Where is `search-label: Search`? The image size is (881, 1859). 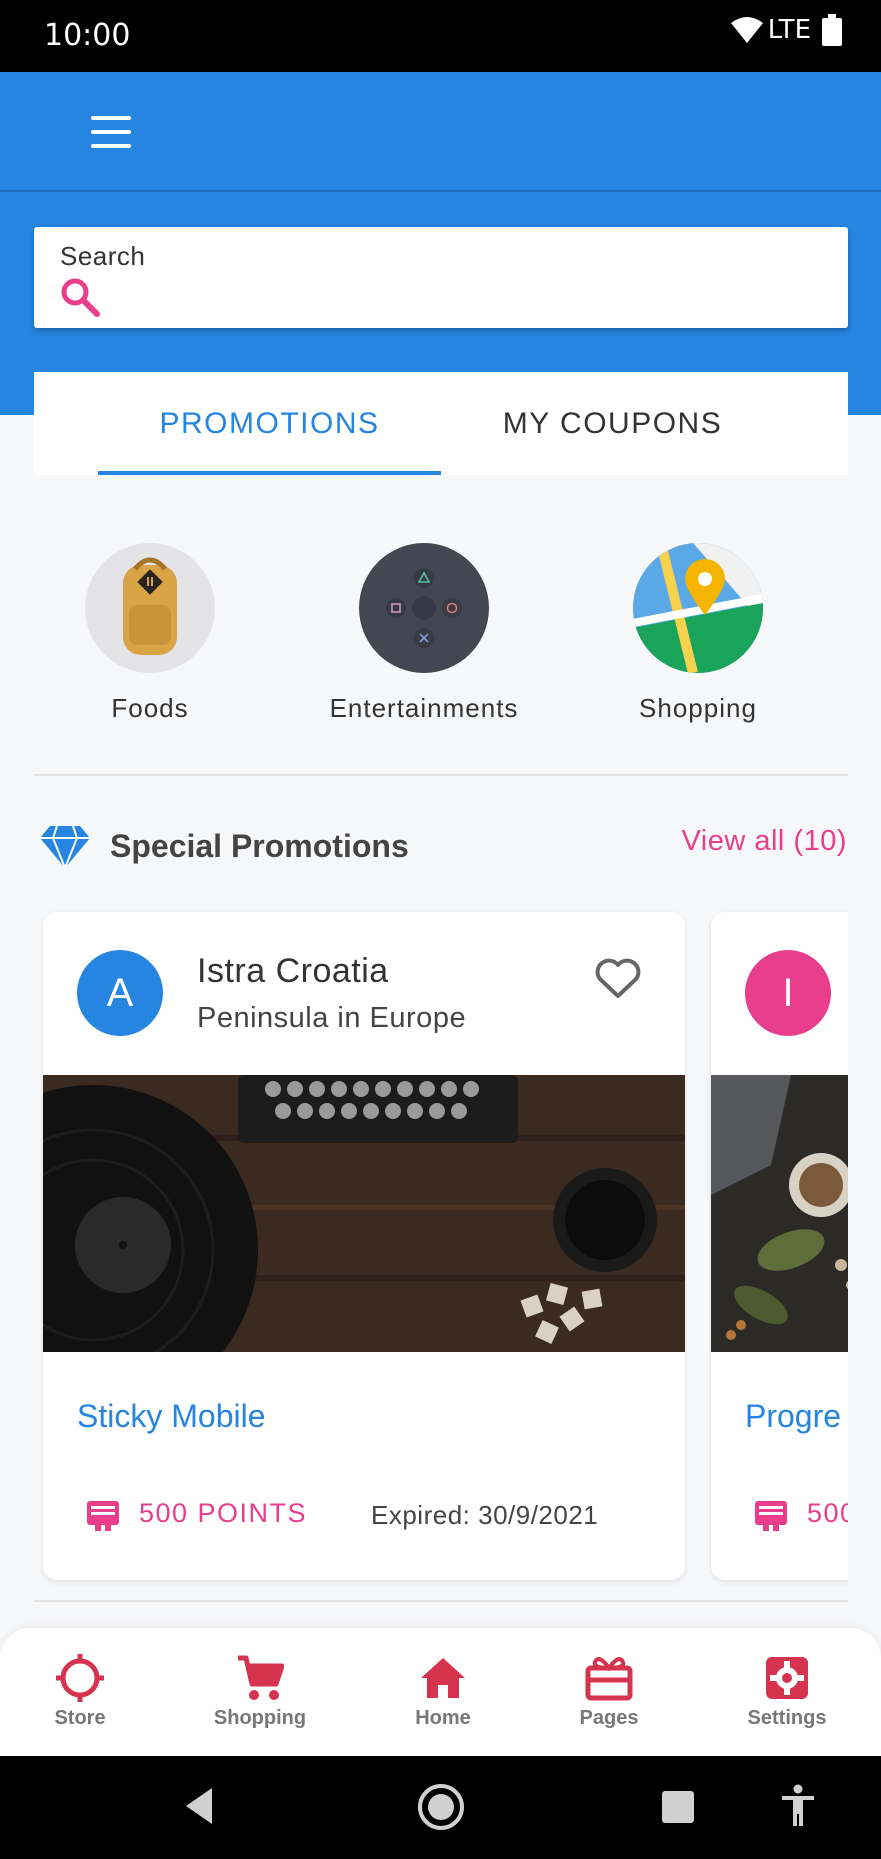 search-label: Search is located at coordinates (103, 256).